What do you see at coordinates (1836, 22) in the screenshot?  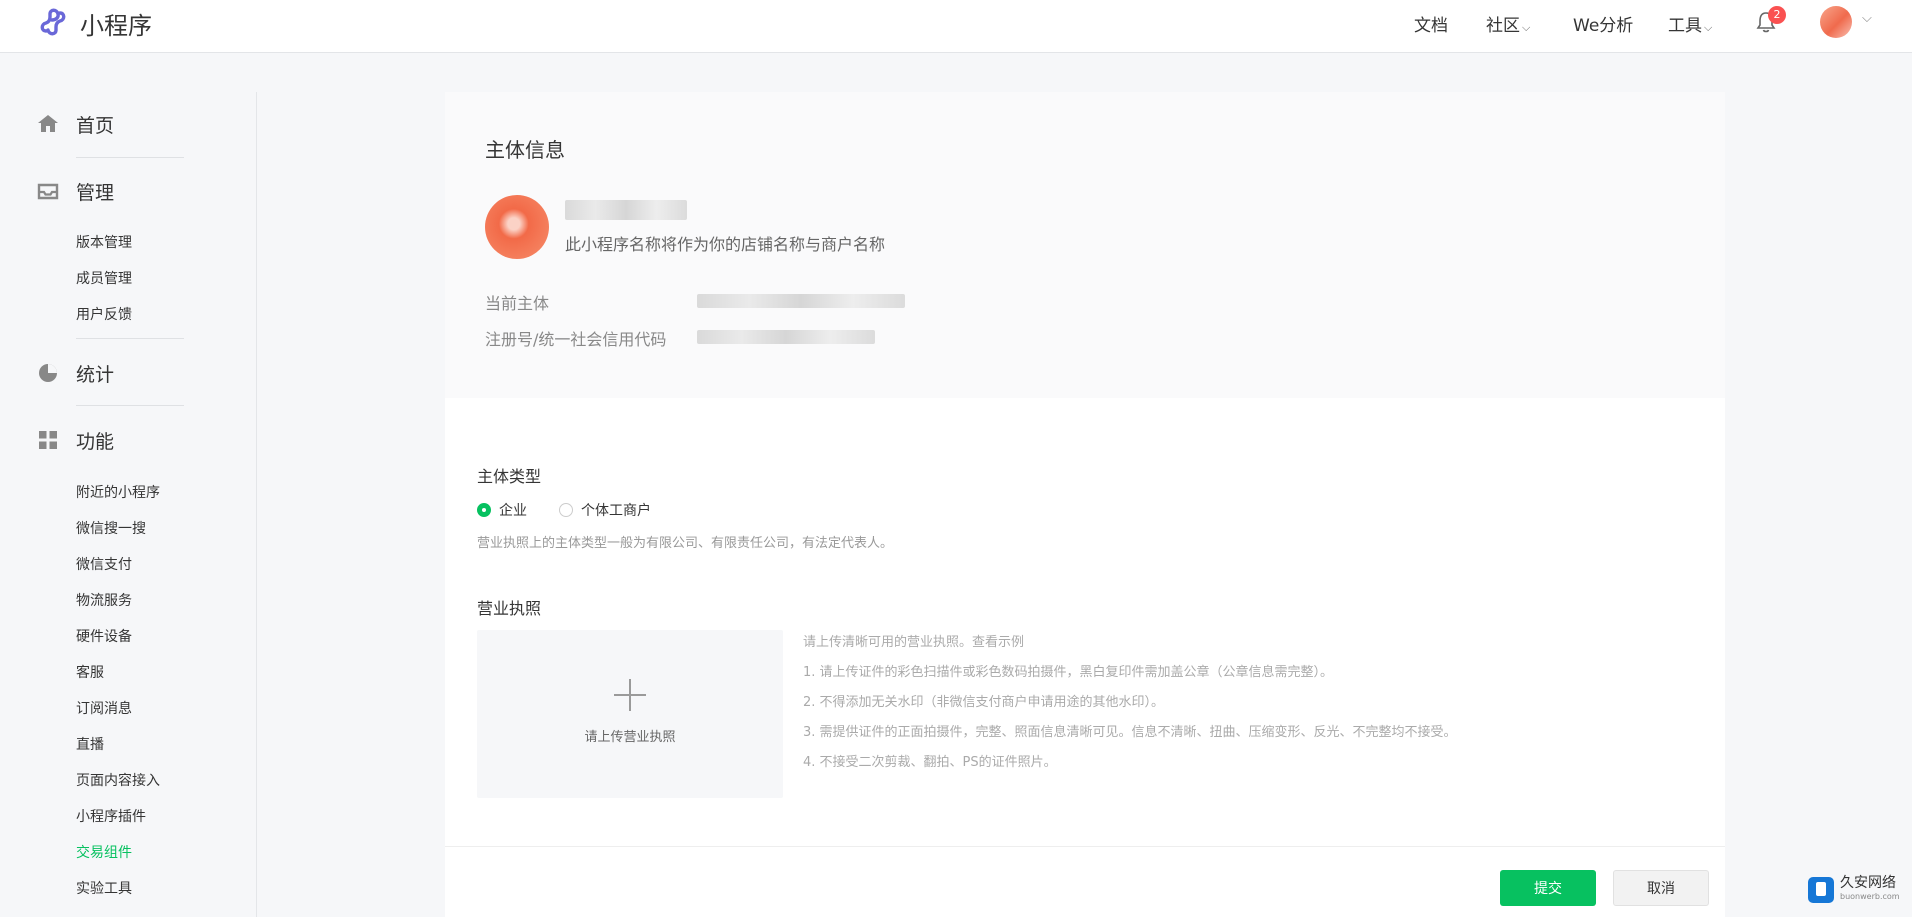 I see `user-avatar` at bounding box center [1836, 22].